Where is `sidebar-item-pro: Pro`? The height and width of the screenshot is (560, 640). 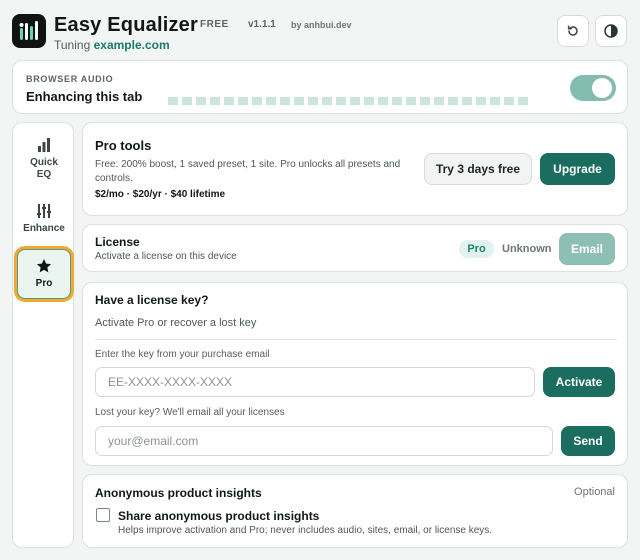 sidebar-item-pro: Pro is located at coordinates (44, 274).